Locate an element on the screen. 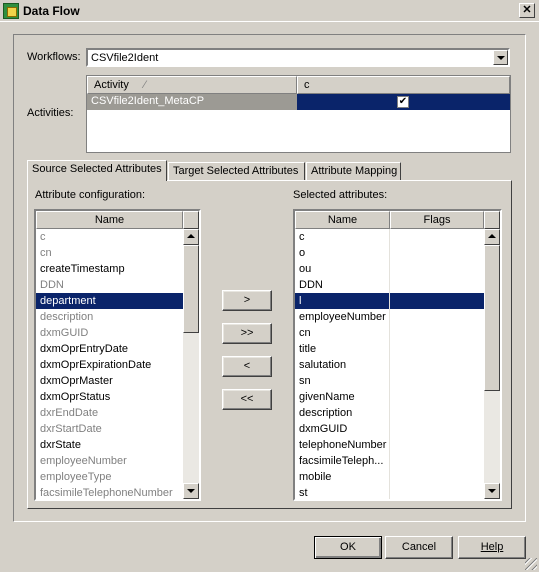 This screenshot has width=539, height=572. add-all-button: >> is located at coordinates (247, 333).